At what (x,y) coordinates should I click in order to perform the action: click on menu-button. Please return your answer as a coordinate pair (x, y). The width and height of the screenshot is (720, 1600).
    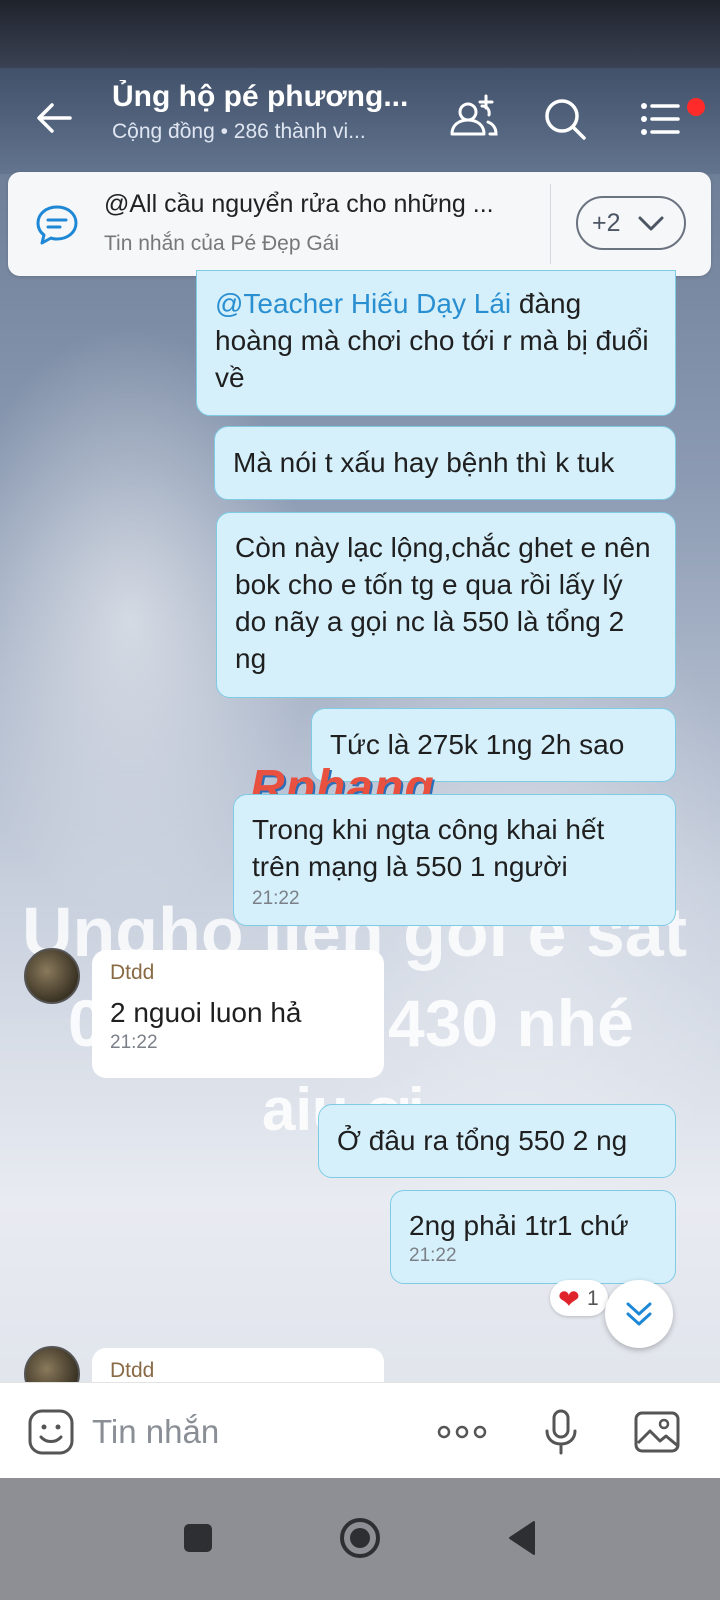
    Looking at the image, I should click on (661, 119).